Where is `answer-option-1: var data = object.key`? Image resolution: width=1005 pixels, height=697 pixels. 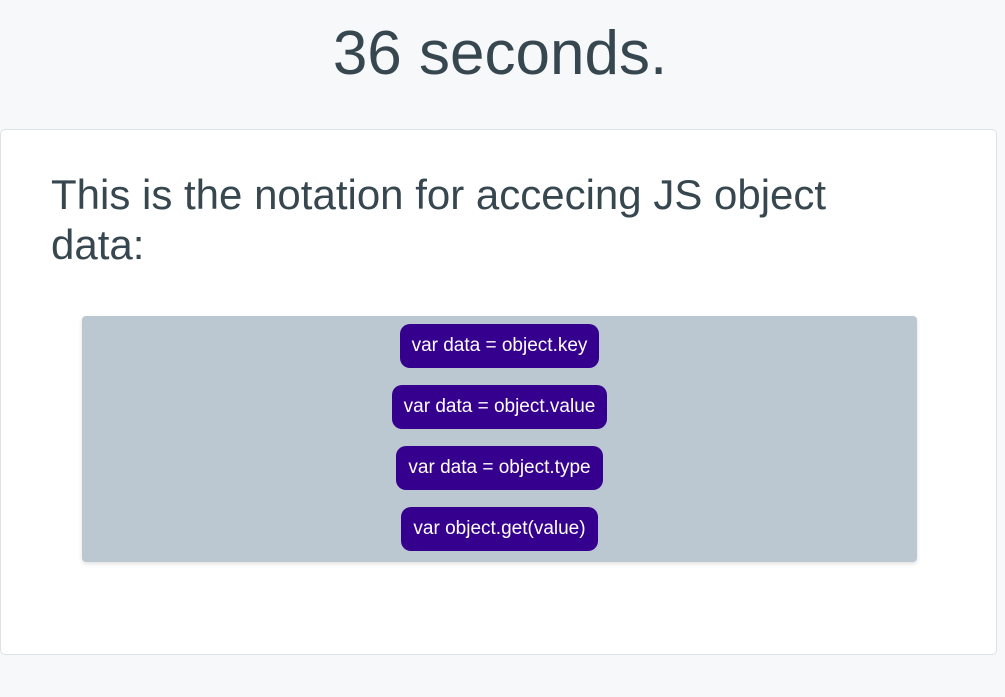
answer-option-1: var data = object.key is located at coordinates (499, 346).